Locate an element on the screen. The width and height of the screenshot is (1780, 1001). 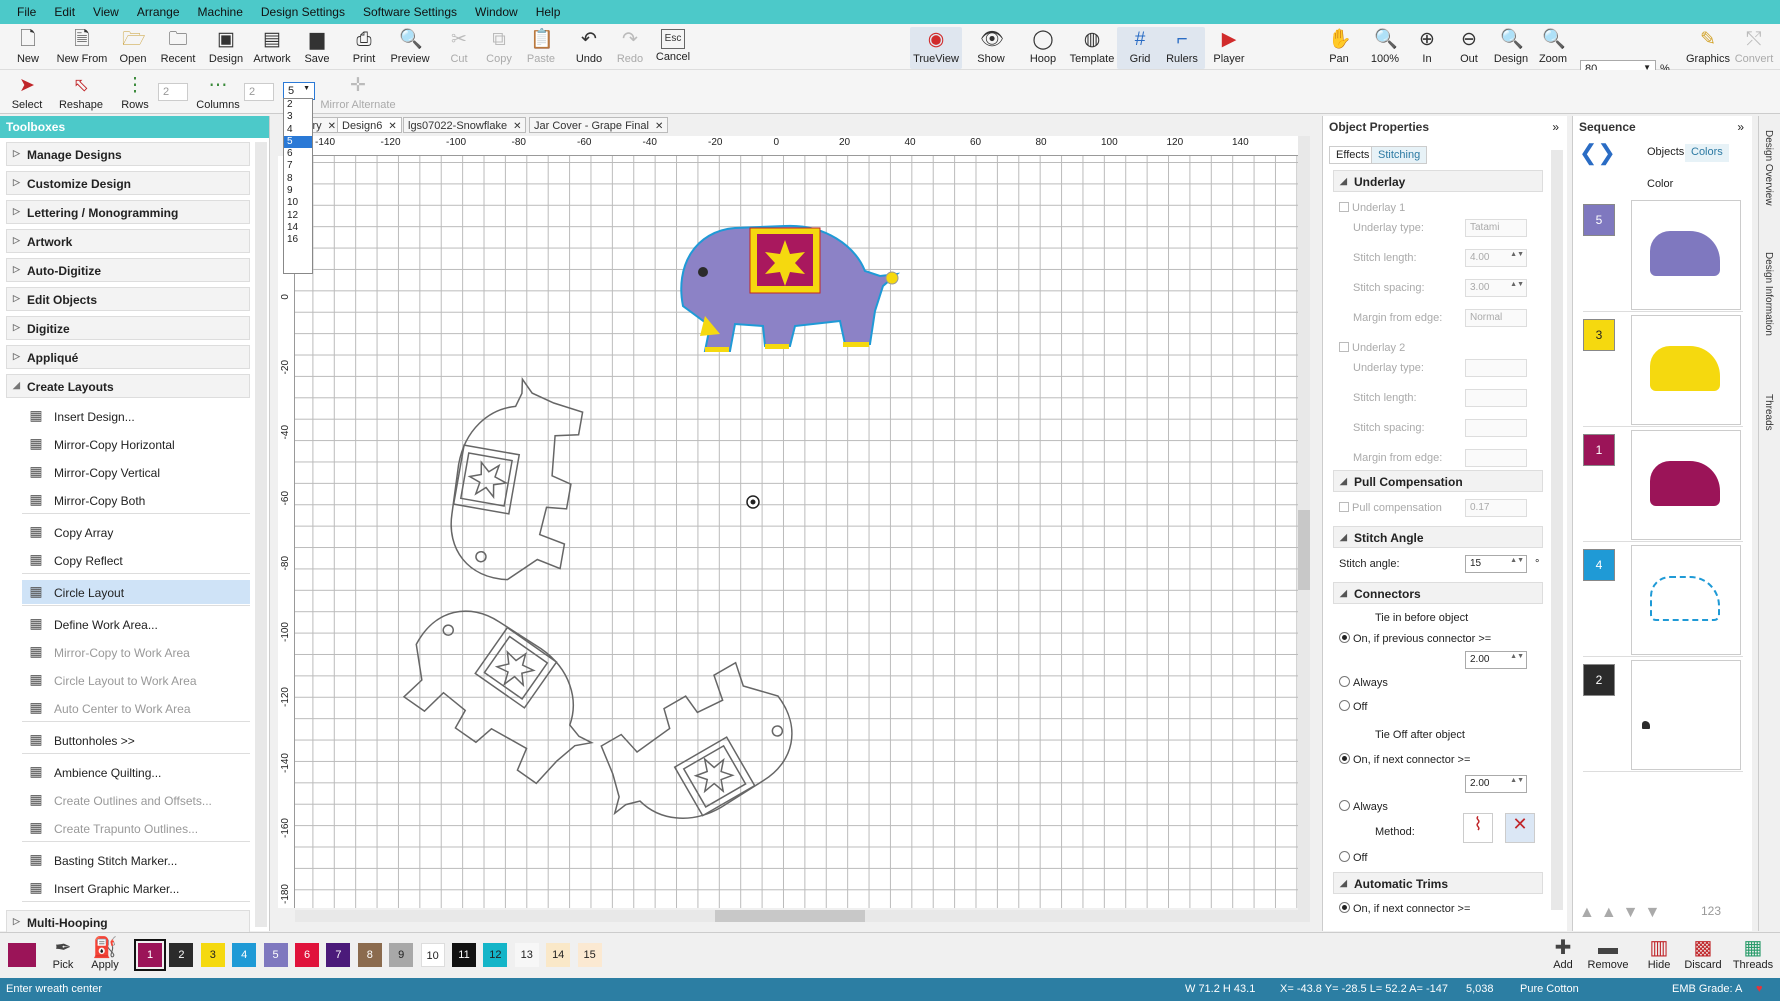
trims-on-radio: On, if next connector >= is located at coordinates (1404, 908).